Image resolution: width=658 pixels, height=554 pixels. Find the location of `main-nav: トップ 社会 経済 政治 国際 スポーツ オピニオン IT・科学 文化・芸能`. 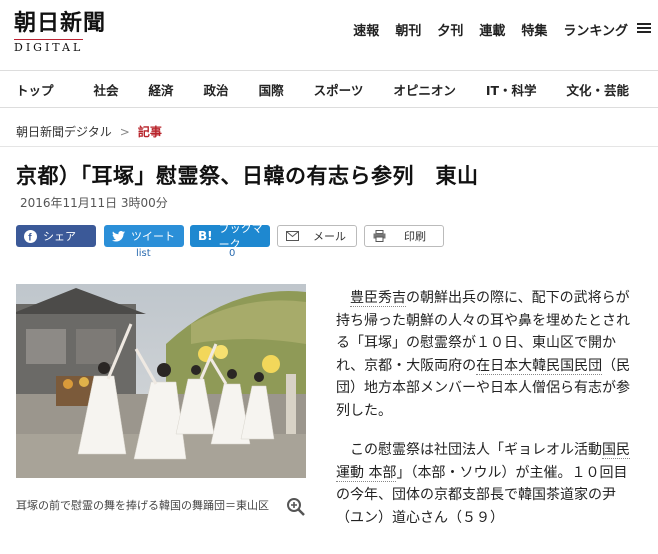

main-nav: トップ 社会 経済 政治 国際 スポーツ オピニオン IT・科学 文化・芸能 is located at coordinates (329, 89).